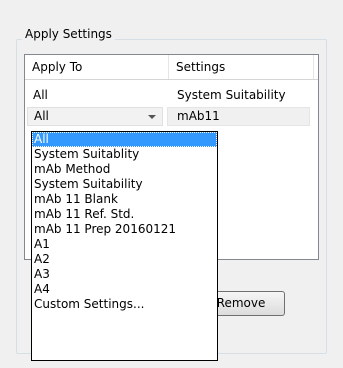 This screenshot has width=343, height=368. What do you see at coordinates (124, 229) in the screenshot?
I see `dropdown-option: mAb 11 Prep 20160121` at bounding box center [124, 229].